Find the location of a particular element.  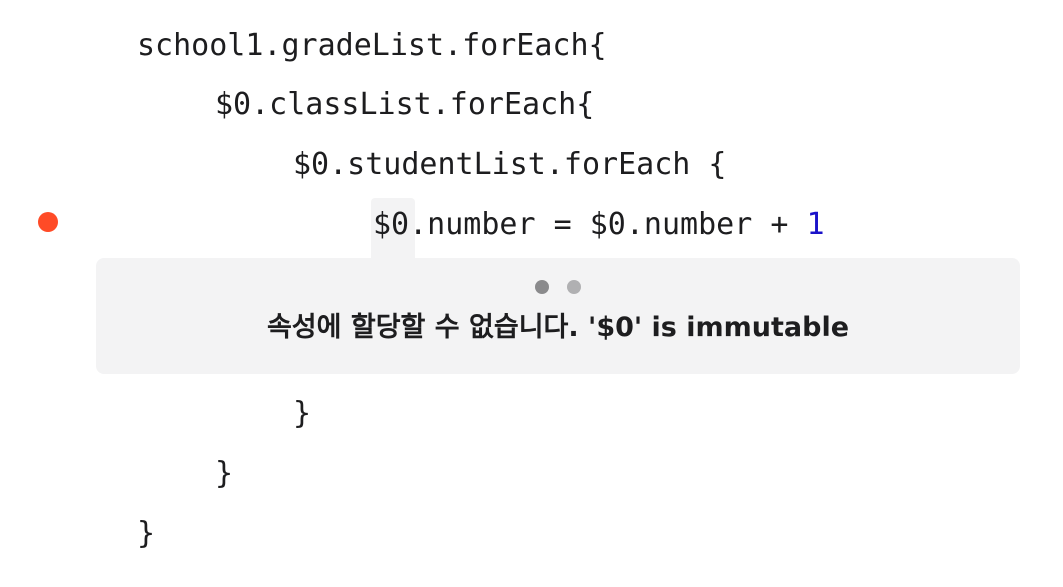

code-line-5: } is located at coordinates (302, 413).